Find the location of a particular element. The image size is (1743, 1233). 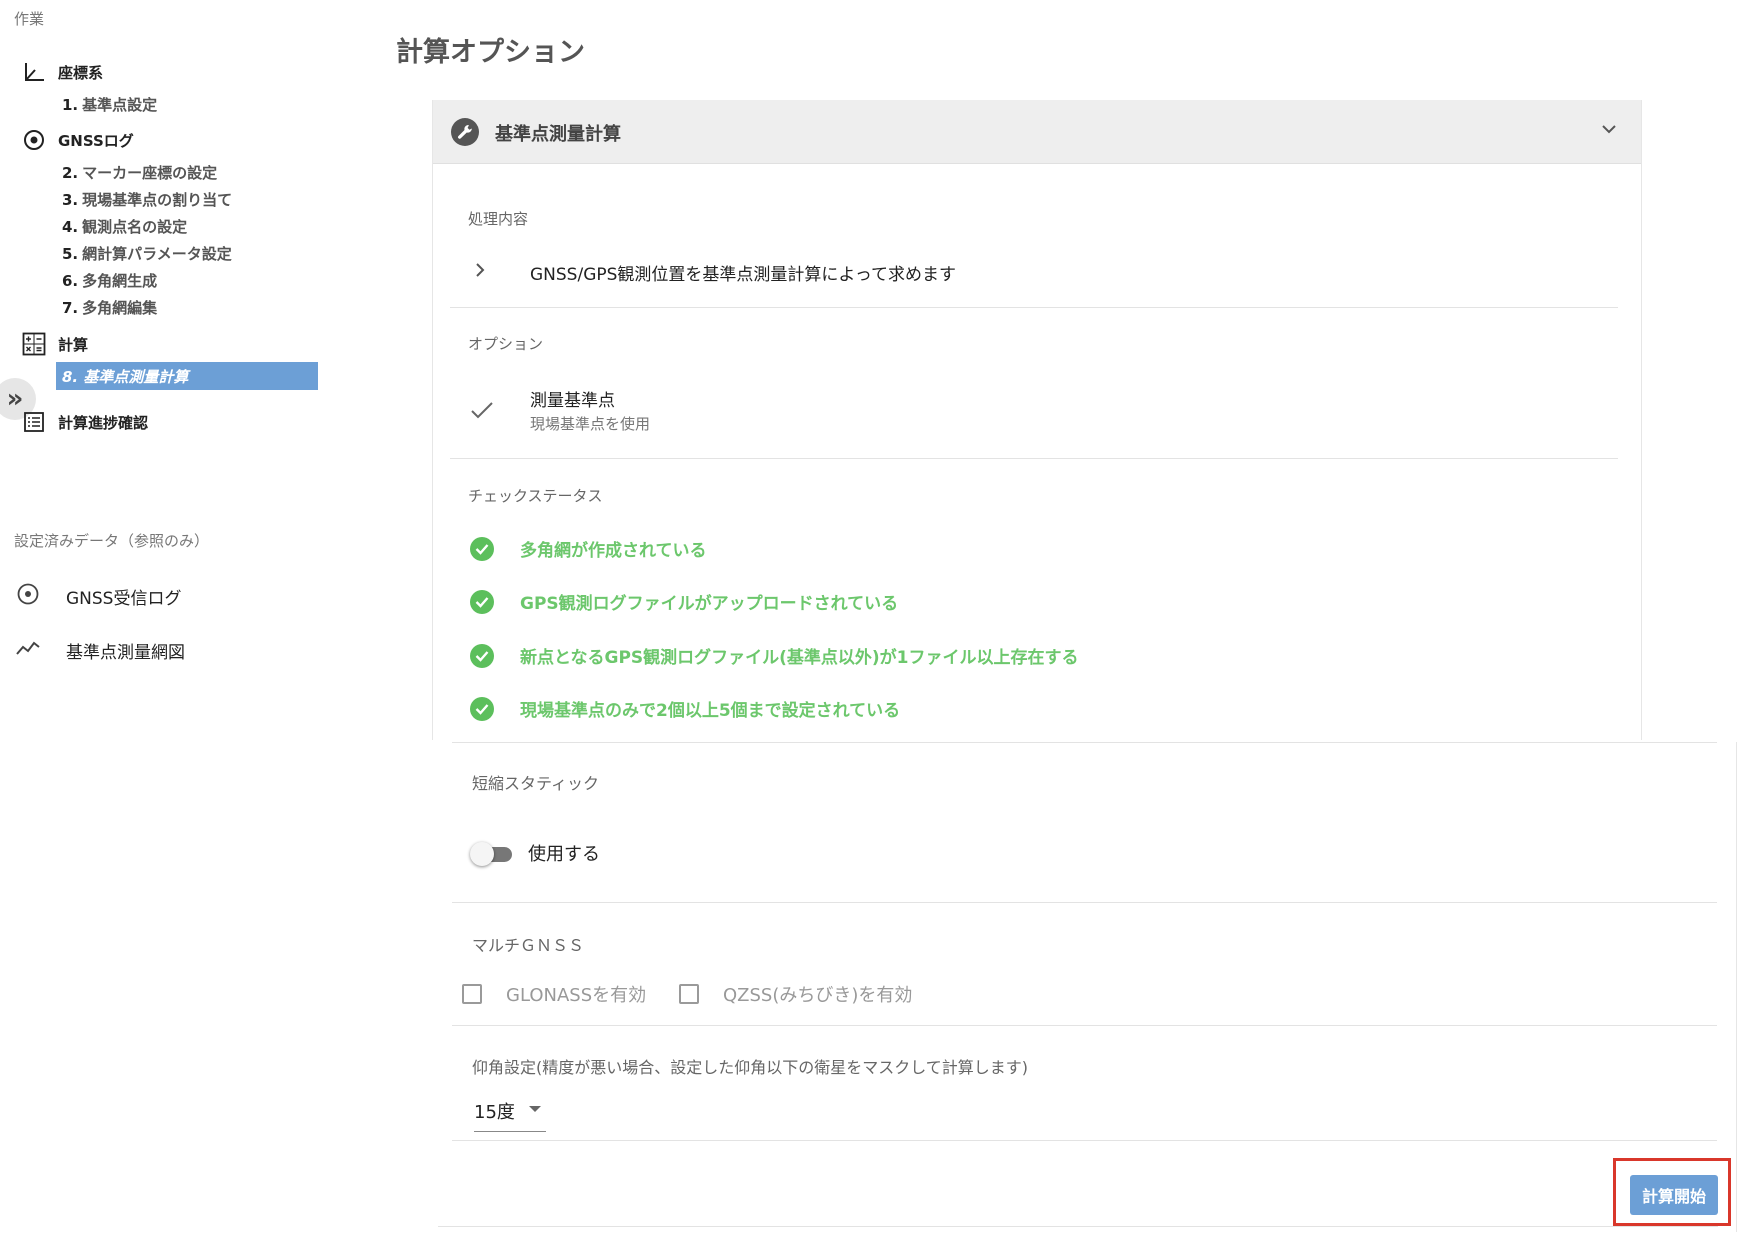

nav-group-calculation: 計算 is located at coordinates (55, 344).